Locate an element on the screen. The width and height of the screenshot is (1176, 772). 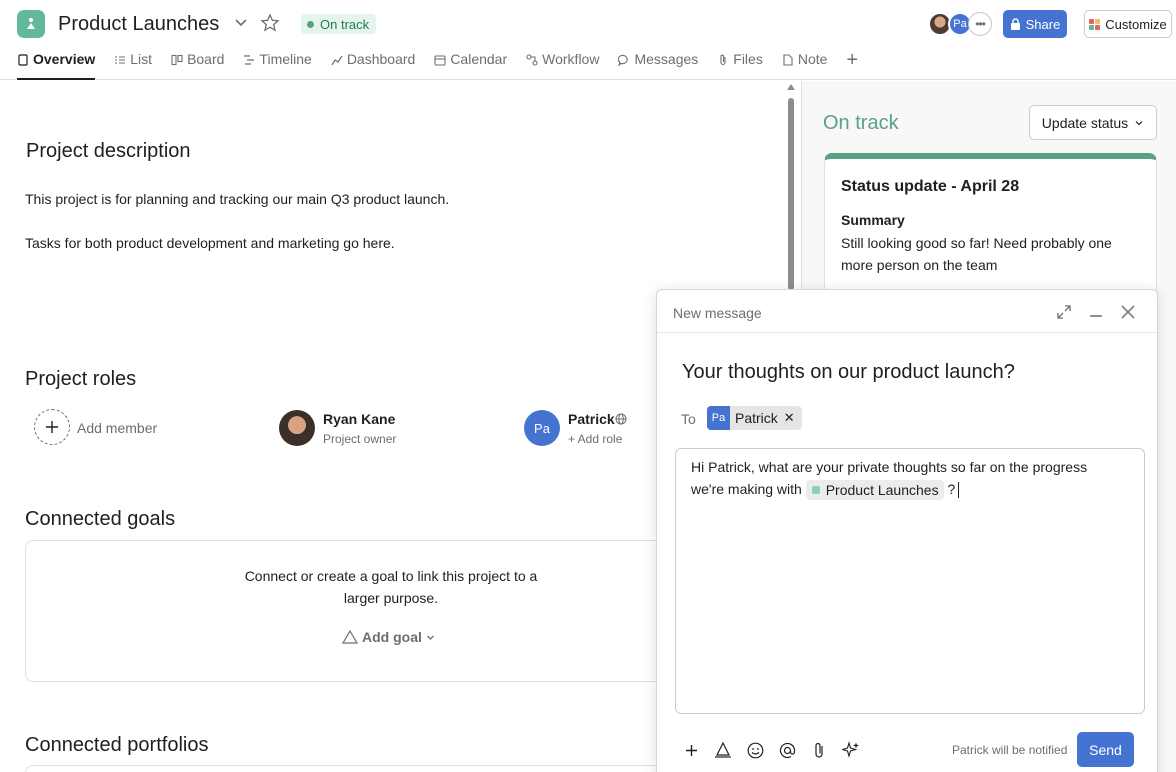
tab-label: Workflow is located at coordinates (571, 59).